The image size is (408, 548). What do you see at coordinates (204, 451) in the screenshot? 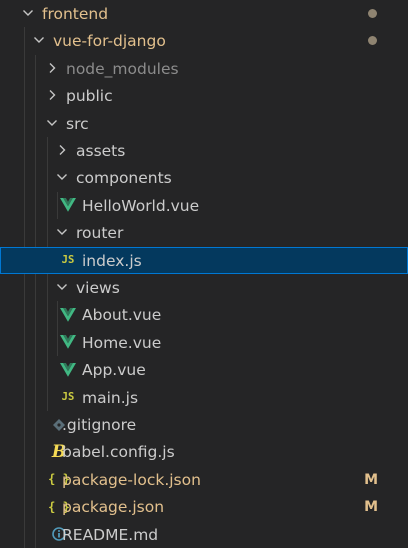
I see `tree-item-babel-config-js: Bbabel.config.js` at bounding box center [204, 451].